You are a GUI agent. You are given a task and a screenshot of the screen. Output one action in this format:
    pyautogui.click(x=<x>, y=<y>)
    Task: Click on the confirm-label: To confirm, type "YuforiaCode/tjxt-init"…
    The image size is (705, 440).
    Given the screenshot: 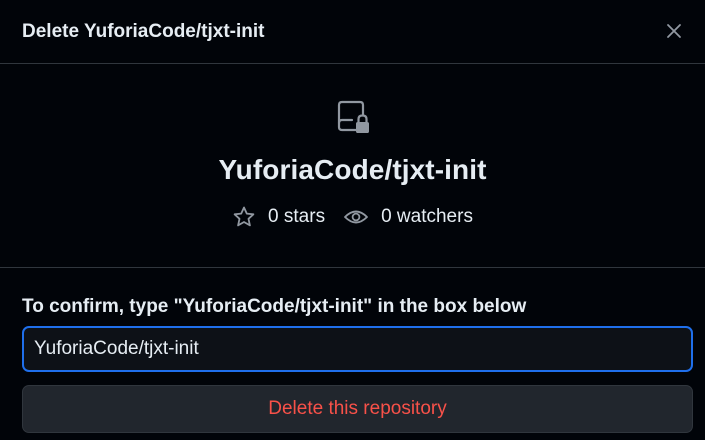 What is the action you would take?
    pyautogui.click(x=274, y=306)
    